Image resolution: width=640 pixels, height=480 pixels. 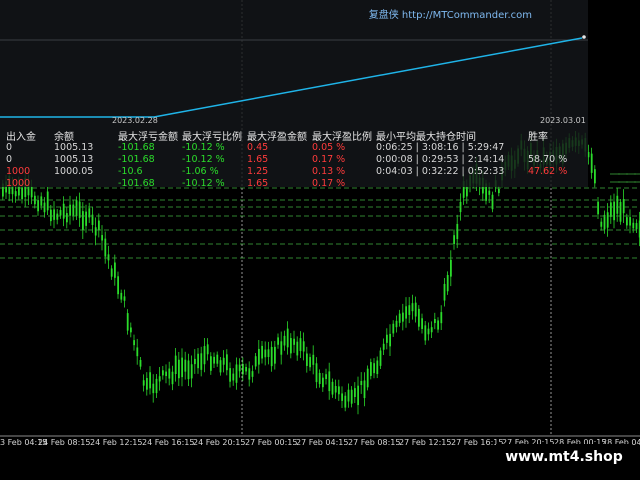 What do you see at coordinates (212, 137) in the screenshot?
I see `header-max-float-loss-pct: 最大浮亏比例` at bounding box center [212, 137].